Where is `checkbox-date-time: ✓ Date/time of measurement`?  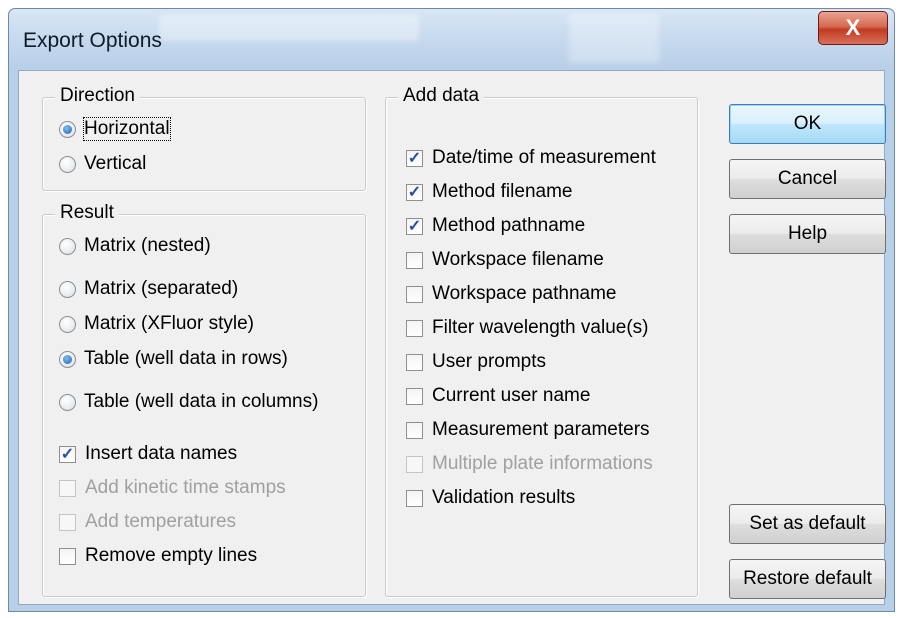
checkbox-date-time: ✓ Date/time of measurement is located at coordinates (531, 158).